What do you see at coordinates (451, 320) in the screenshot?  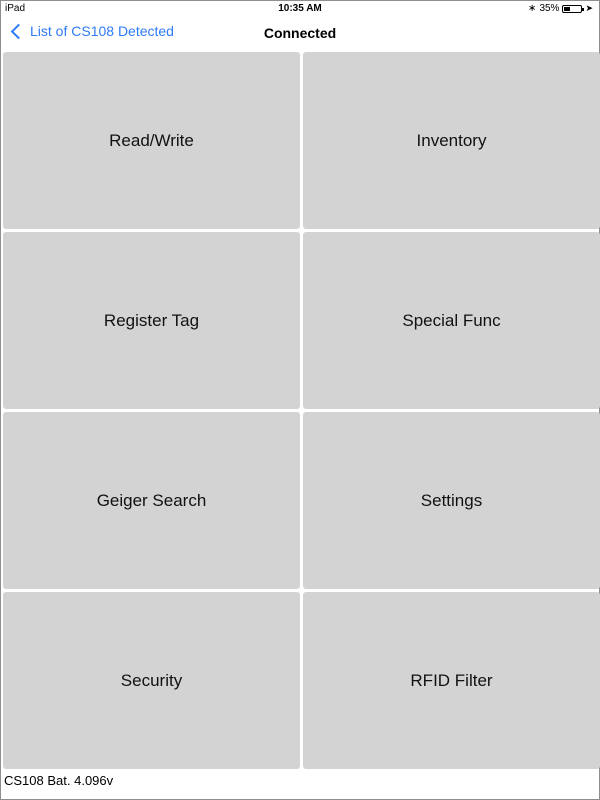 I see `special-func-button: Special Func` at bounding box center [451, 320].